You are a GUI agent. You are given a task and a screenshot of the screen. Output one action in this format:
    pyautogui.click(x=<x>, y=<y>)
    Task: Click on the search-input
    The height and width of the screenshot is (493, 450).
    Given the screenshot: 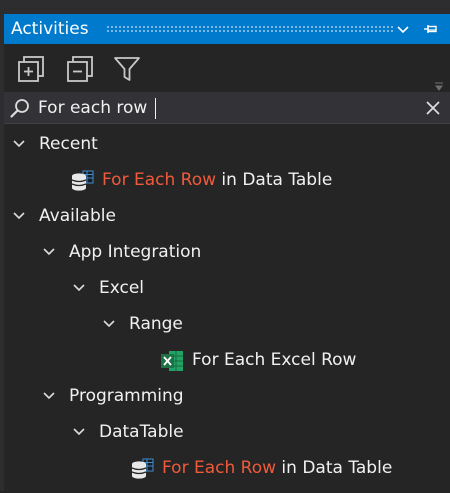 What is the action you would take?
    pyautogui.click(x=218, y=108)
    